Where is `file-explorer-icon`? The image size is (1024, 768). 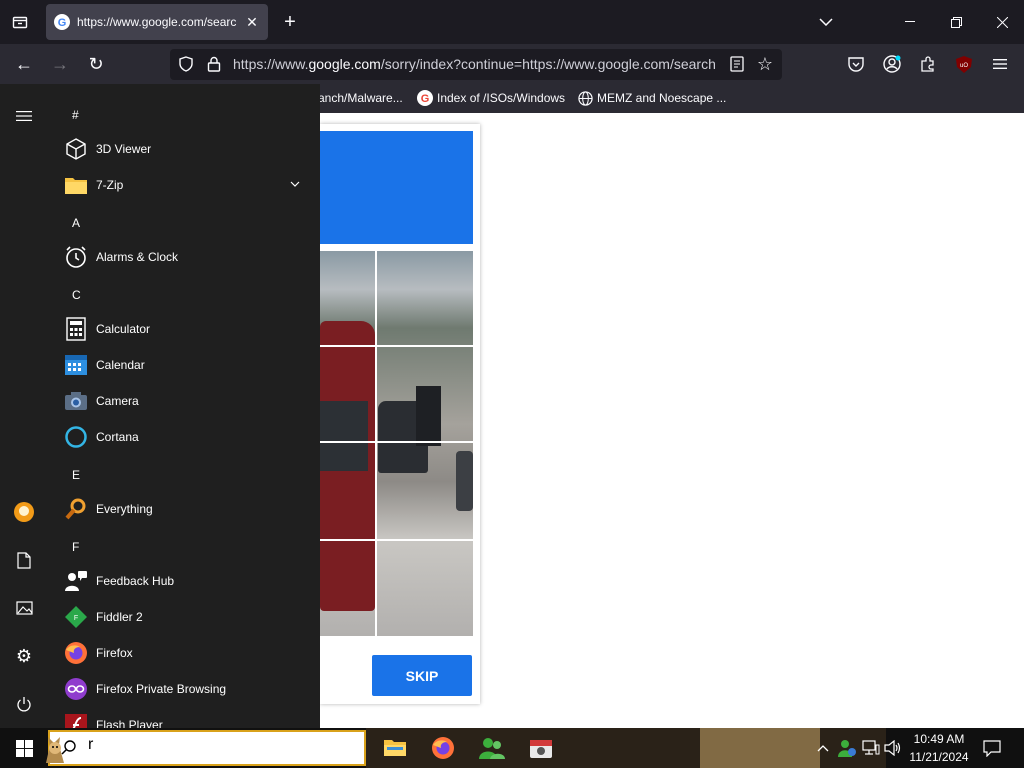 file-explorer-icon is located at coordinates (395, 748).